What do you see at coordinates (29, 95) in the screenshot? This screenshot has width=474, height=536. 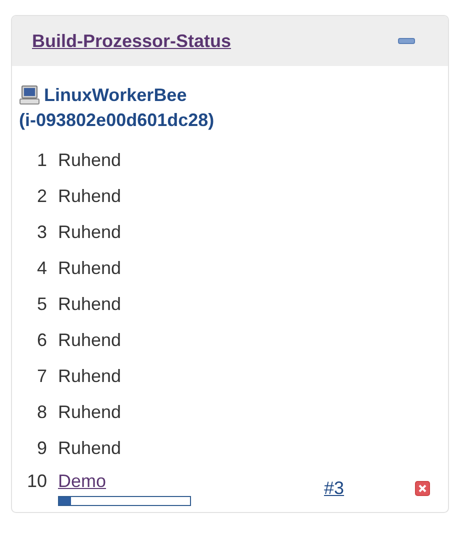 I see `computer-icon` at bounding box center [29, 95].